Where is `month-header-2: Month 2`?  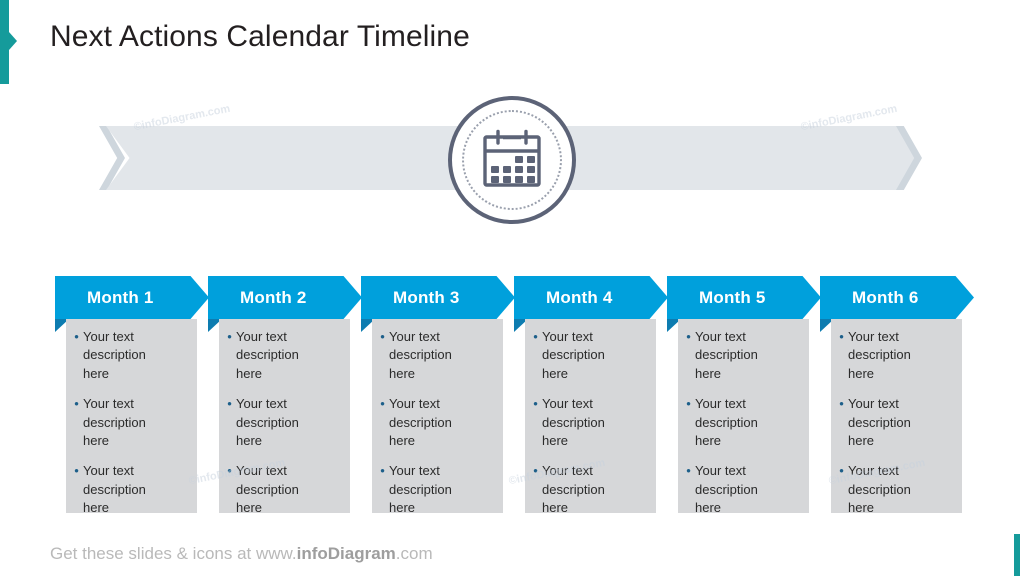 month-header-2: Month 2 is located at coordinates (285, 297).